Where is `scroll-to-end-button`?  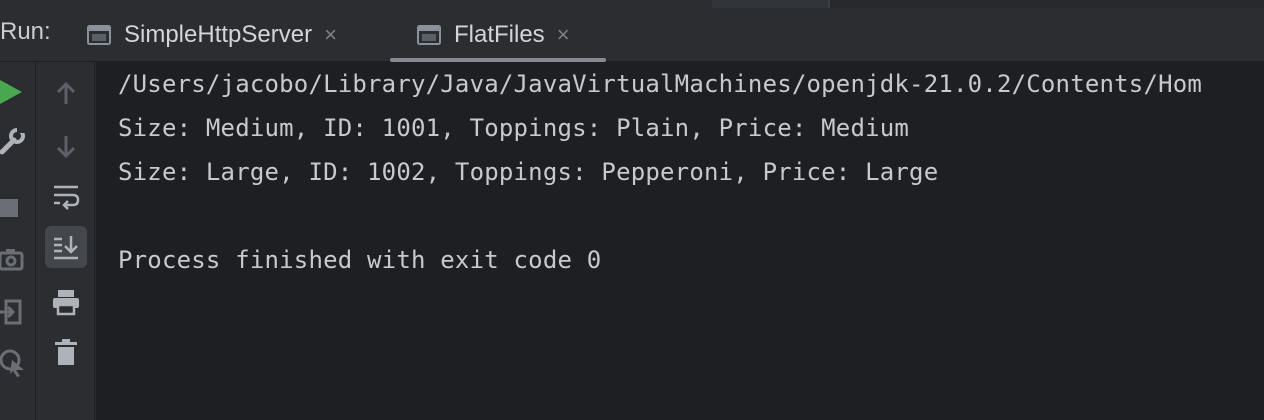
scroll-to-end-button is located at coordinates (66, 247).